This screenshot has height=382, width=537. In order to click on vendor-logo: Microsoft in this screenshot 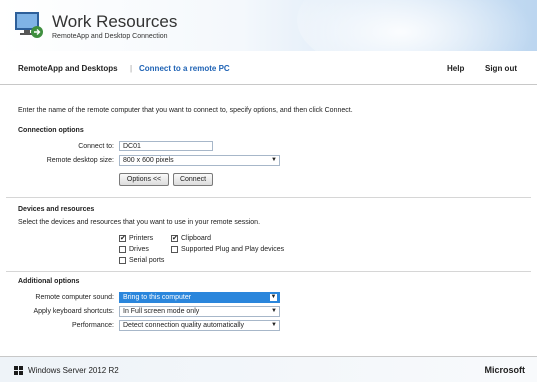, I will do `click(505, 370)`.